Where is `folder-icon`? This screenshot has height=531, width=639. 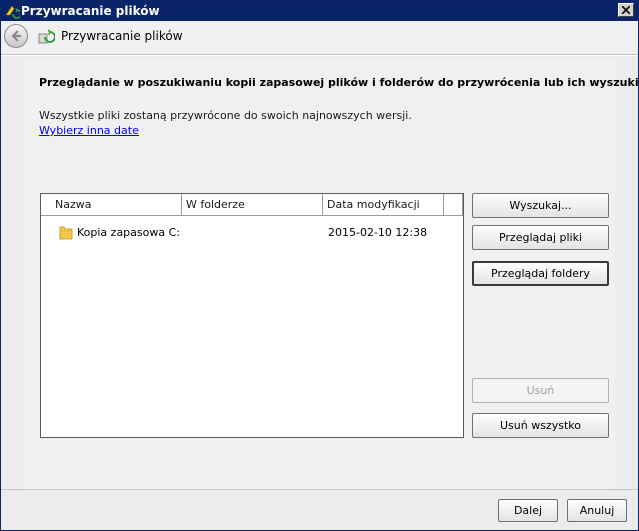
folder-icon is located at coordinates (66, 233).